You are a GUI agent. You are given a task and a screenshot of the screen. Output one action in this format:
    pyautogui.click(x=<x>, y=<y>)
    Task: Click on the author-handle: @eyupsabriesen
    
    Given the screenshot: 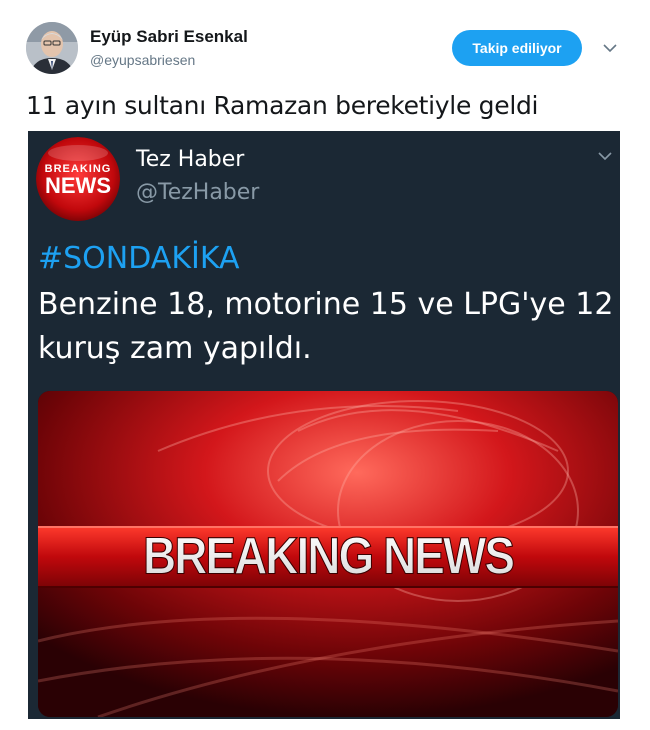 What is the action you would take?
    pyautogui.click(x=142, y=60)
    